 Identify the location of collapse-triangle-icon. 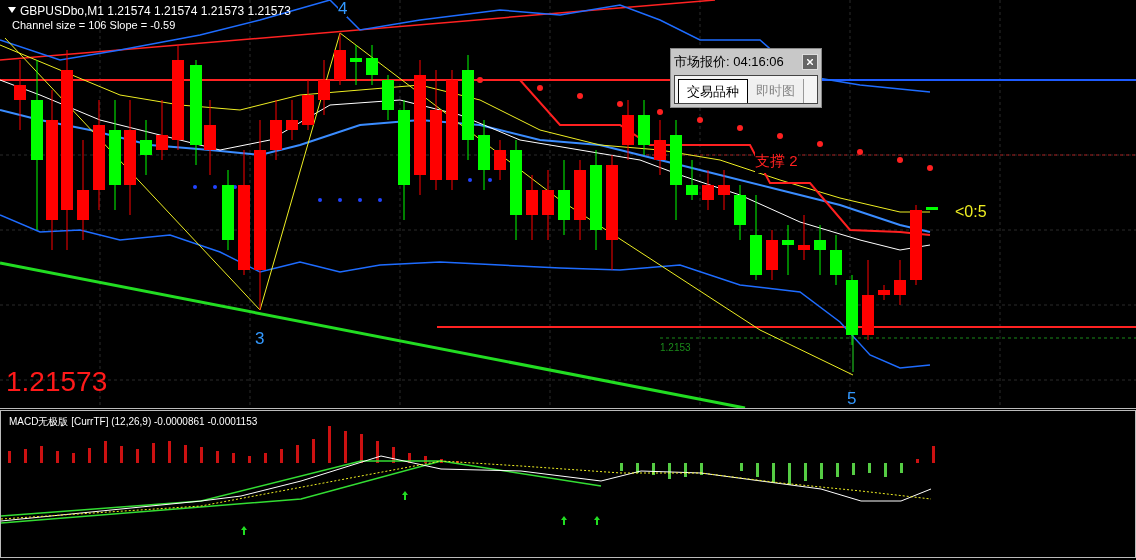
(12, 10).